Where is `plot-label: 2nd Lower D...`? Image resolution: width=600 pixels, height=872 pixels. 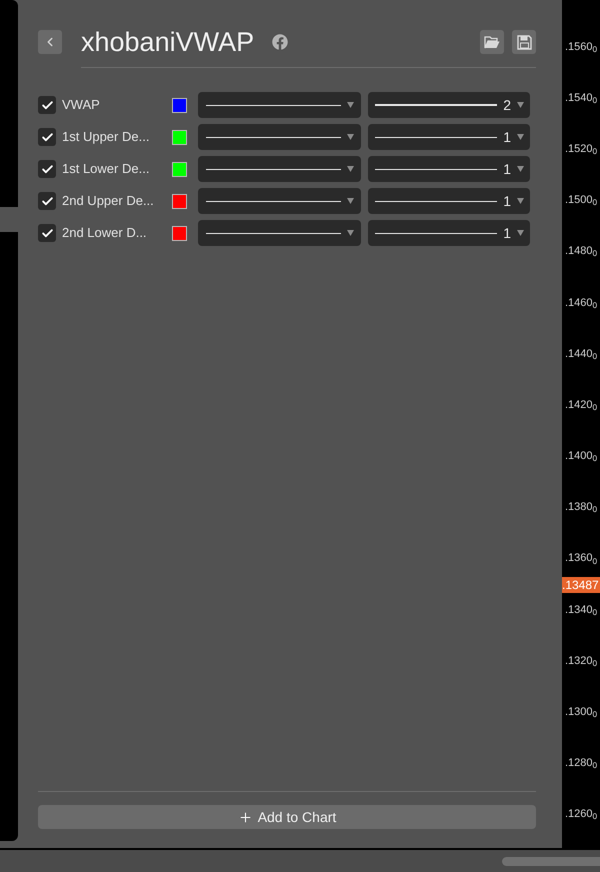
plot-label: 2nd Lower D... is located at coordinates (105, 233).